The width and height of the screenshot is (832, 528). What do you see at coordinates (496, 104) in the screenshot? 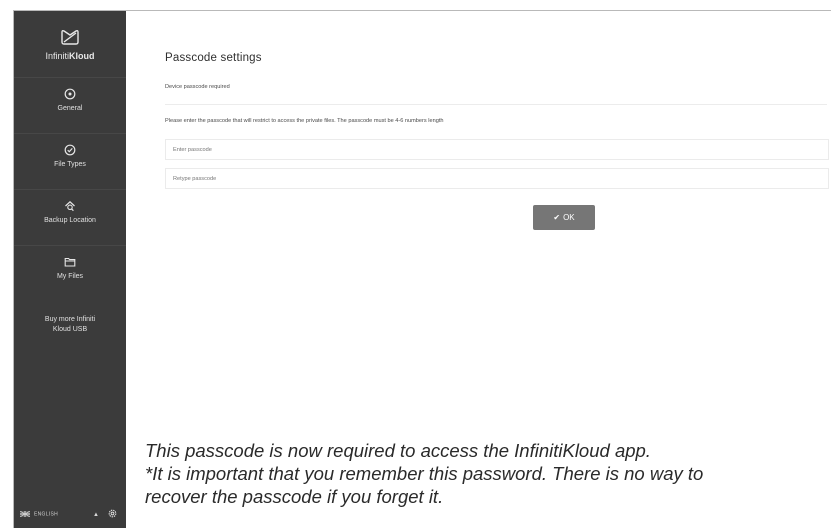
I see `divider` at bounding box center [496, 104].